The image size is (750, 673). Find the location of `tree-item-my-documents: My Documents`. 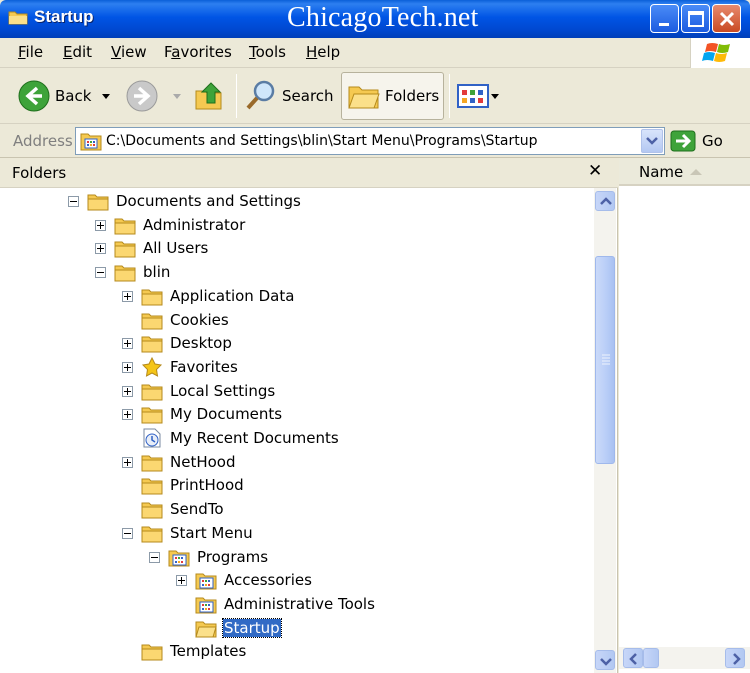

tree-item-my-documents: My Documents is located at coordinates (202, 414).